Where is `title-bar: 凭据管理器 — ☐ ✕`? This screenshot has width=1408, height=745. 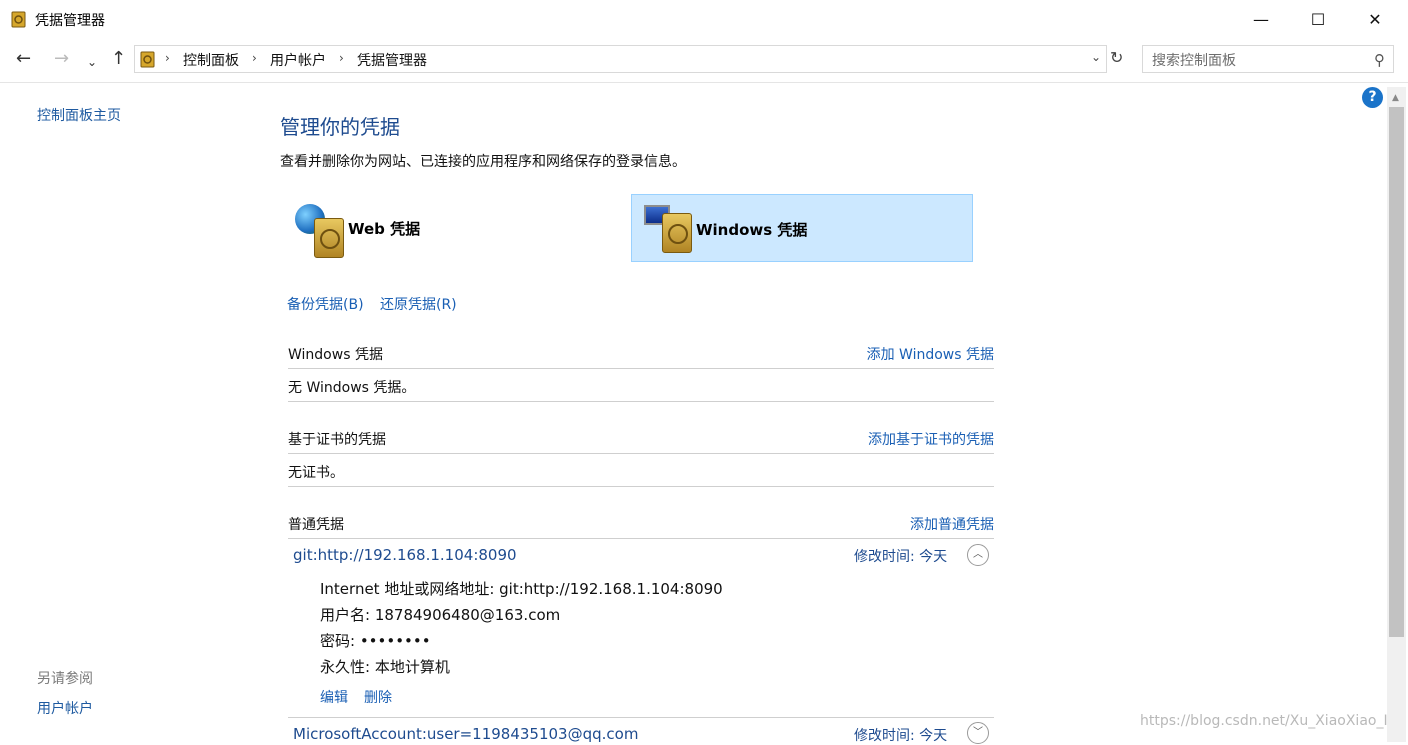 title-bar: 凭据管理器 — ☐ ✕ is located at coordinates (704, 19).